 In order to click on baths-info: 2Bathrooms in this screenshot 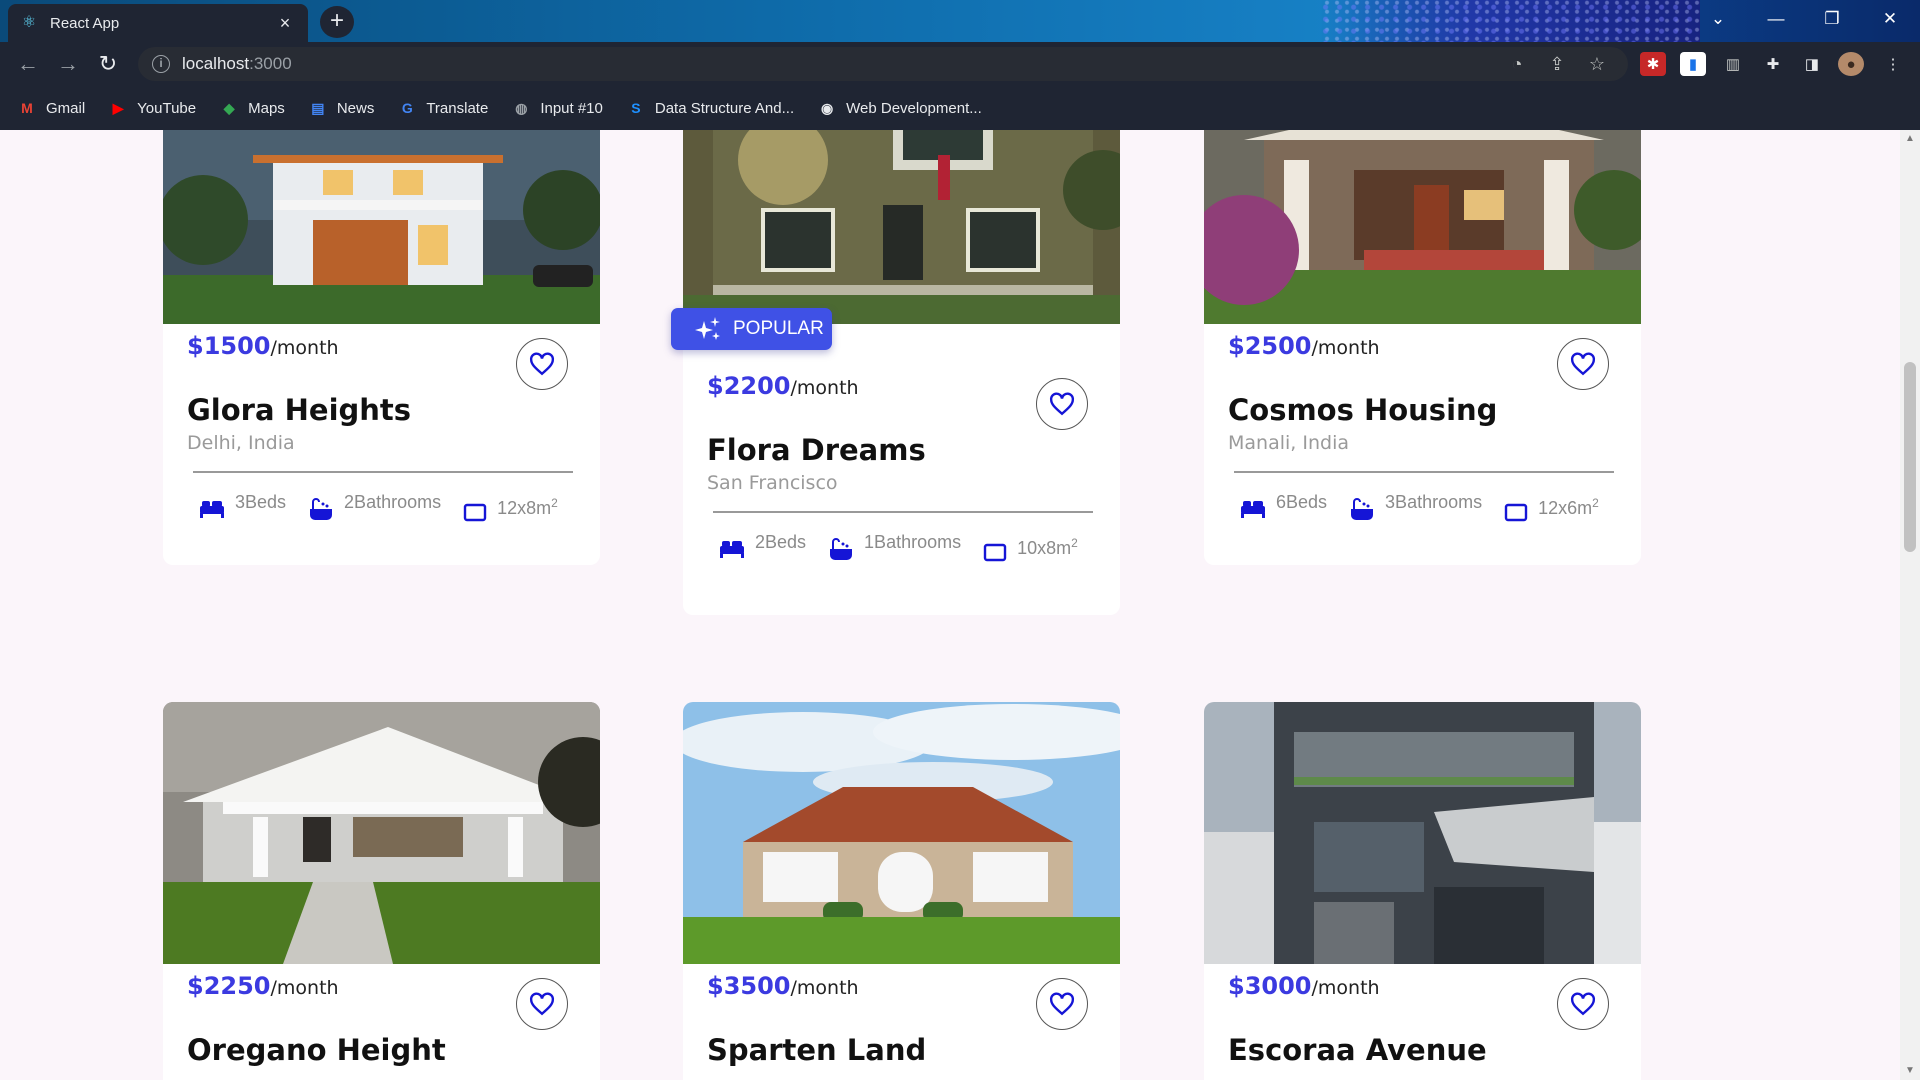, I will do `click(374, 507)`.